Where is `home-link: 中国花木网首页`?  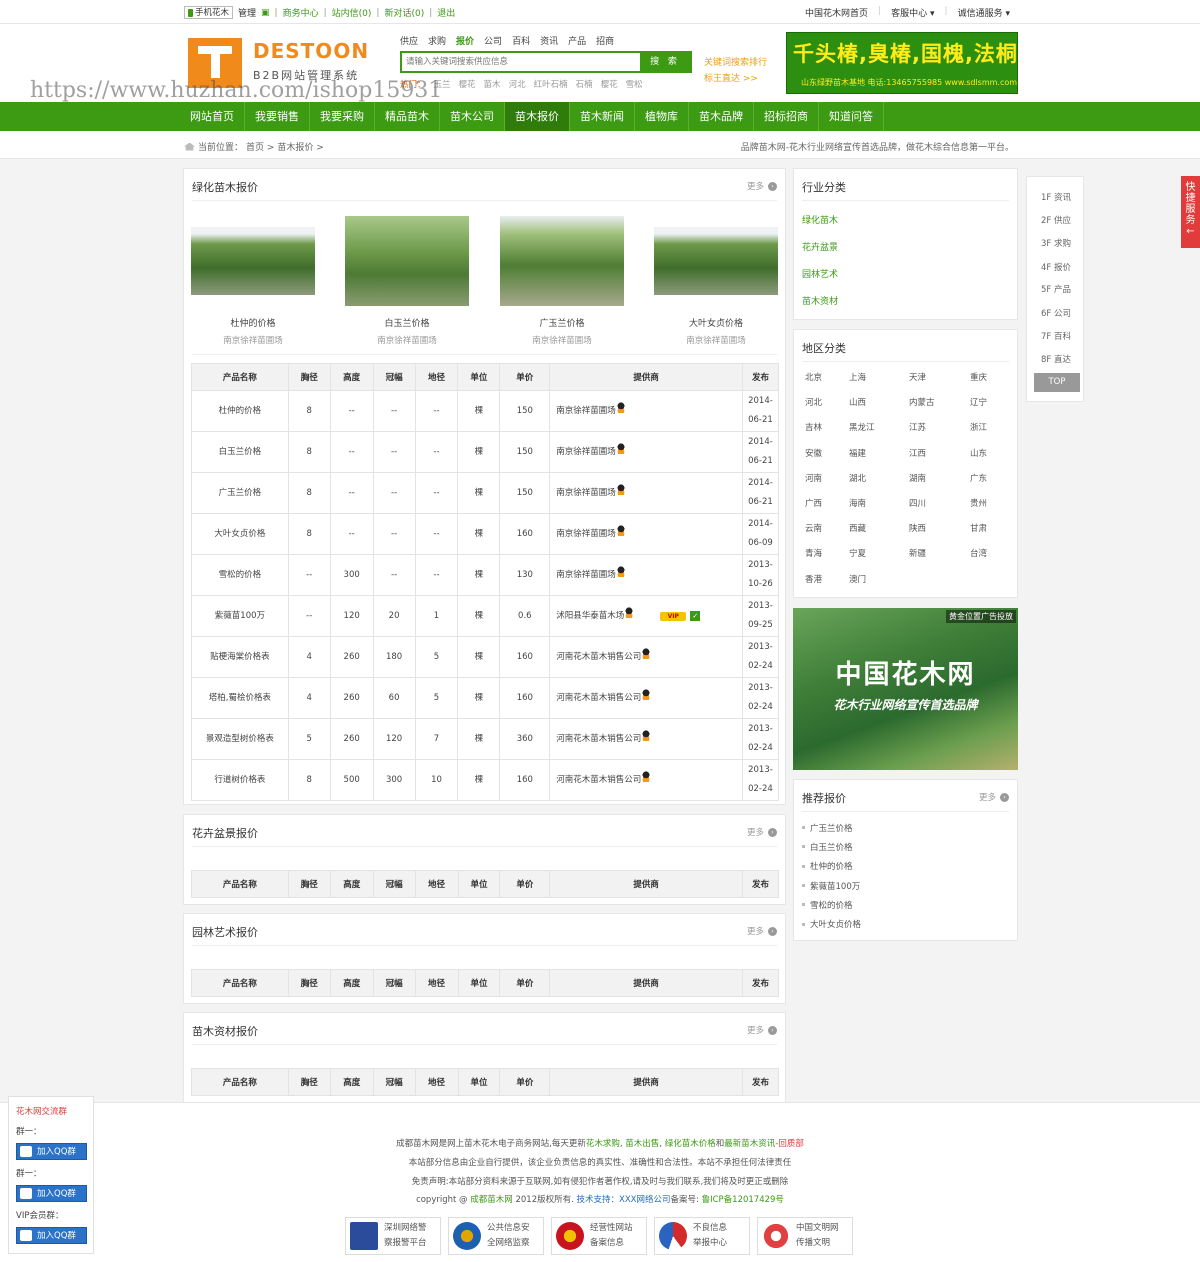 home-link: 中国花木网首页 is located at coordinates (836, 12).